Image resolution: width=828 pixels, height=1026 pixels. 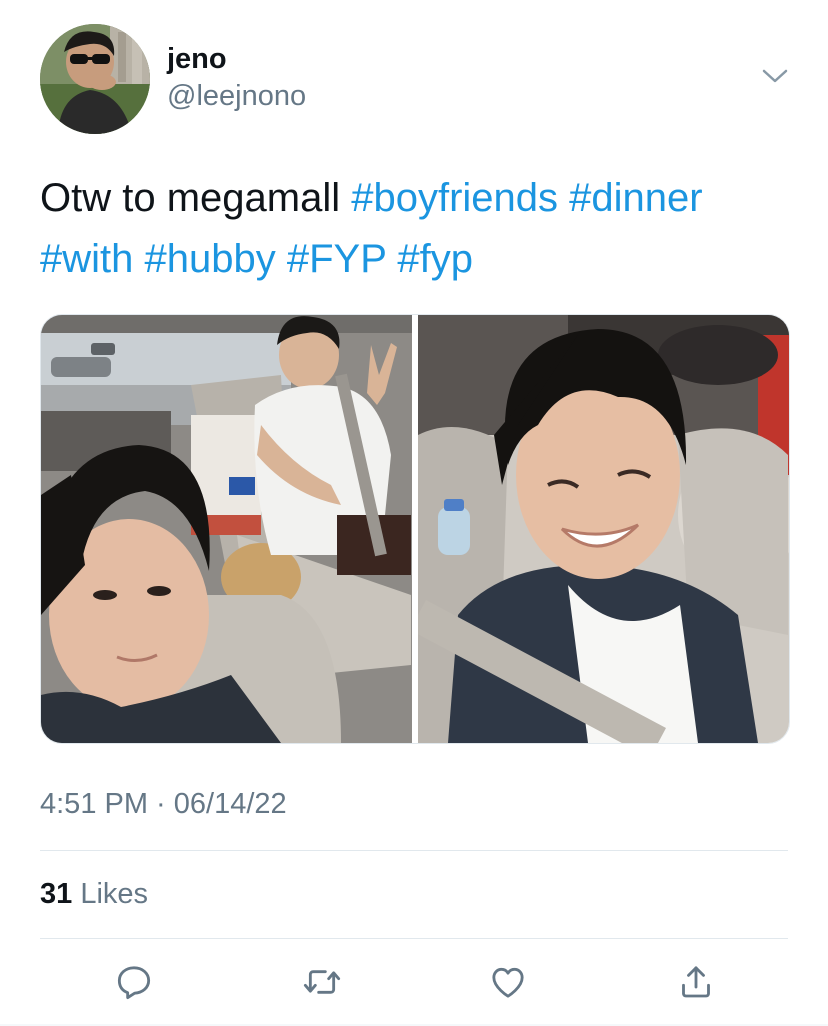 I want to click on author-info: jeno @leejnono, so click(x=236, y=79).